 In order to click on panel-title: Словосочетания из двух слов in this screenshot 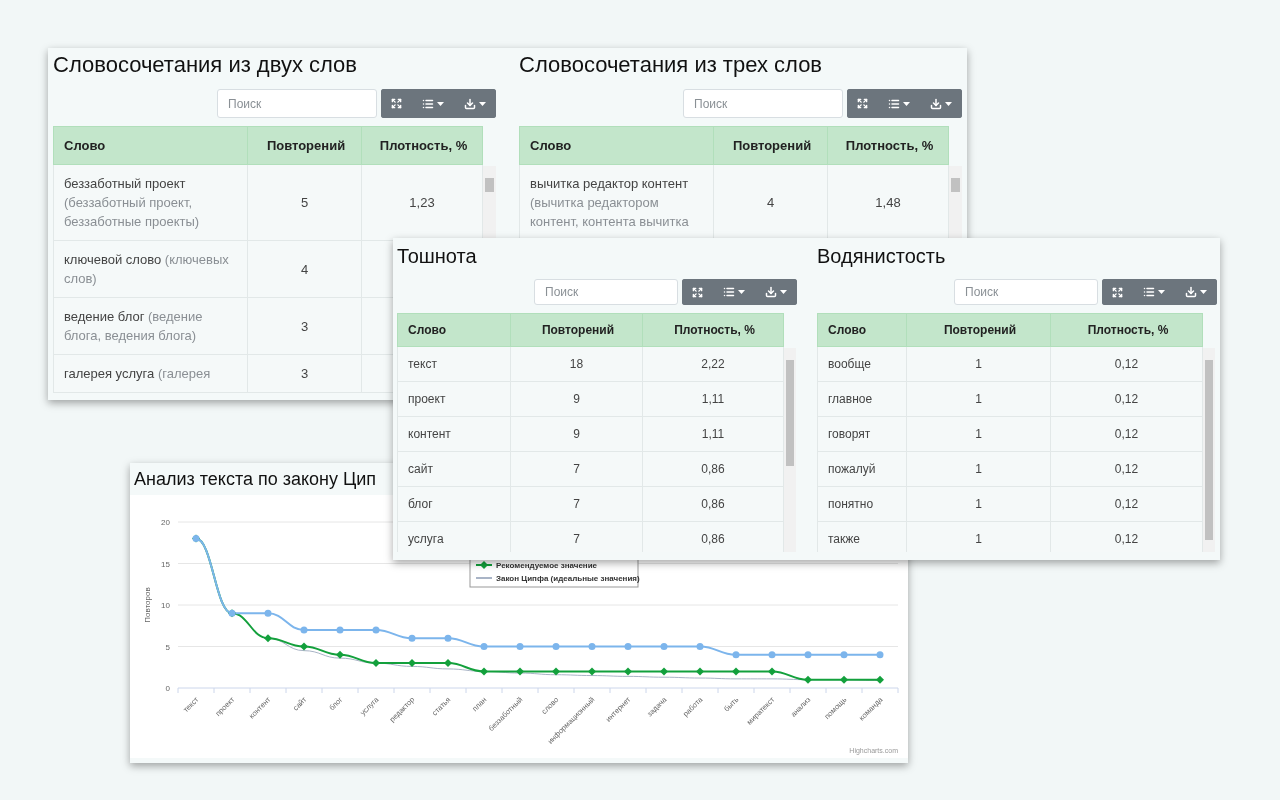, I will do `click(205, 65)`.